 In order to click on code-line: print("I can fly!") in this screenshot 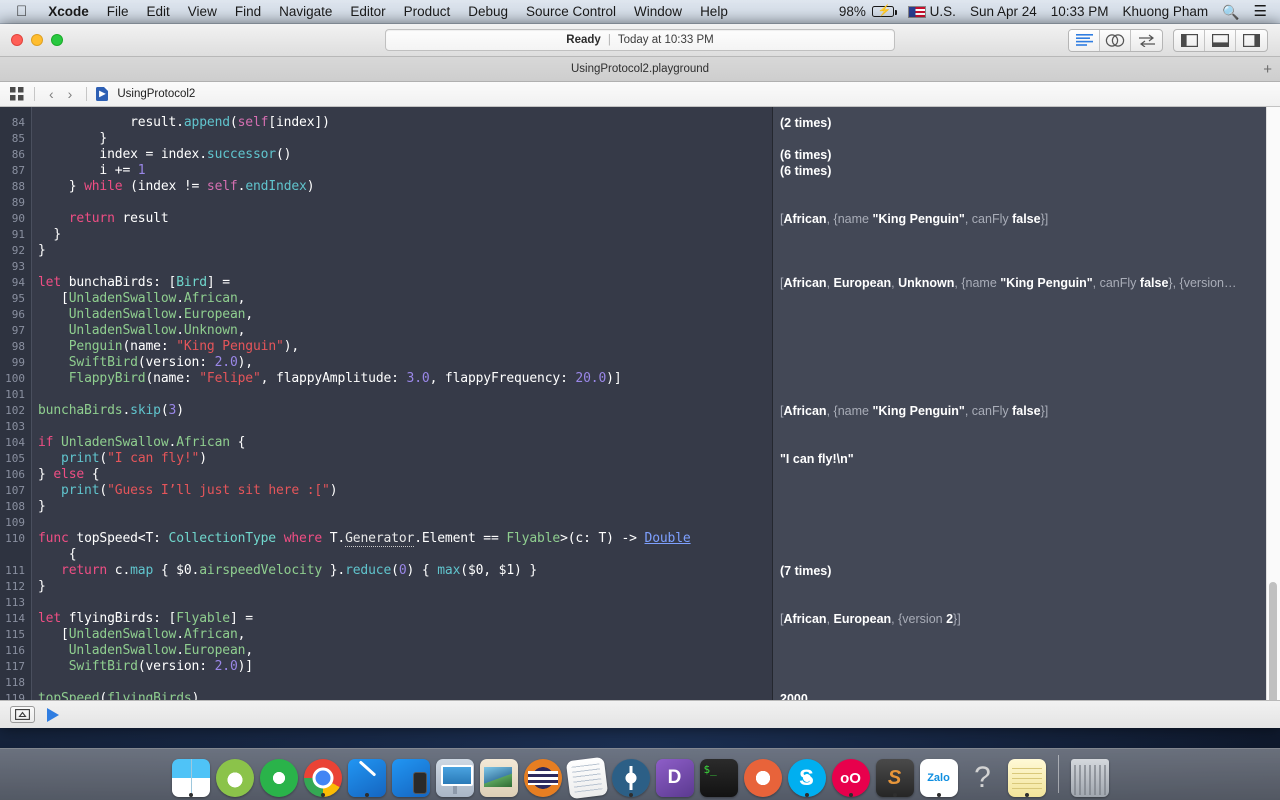, I will do `click(122, 459)`.